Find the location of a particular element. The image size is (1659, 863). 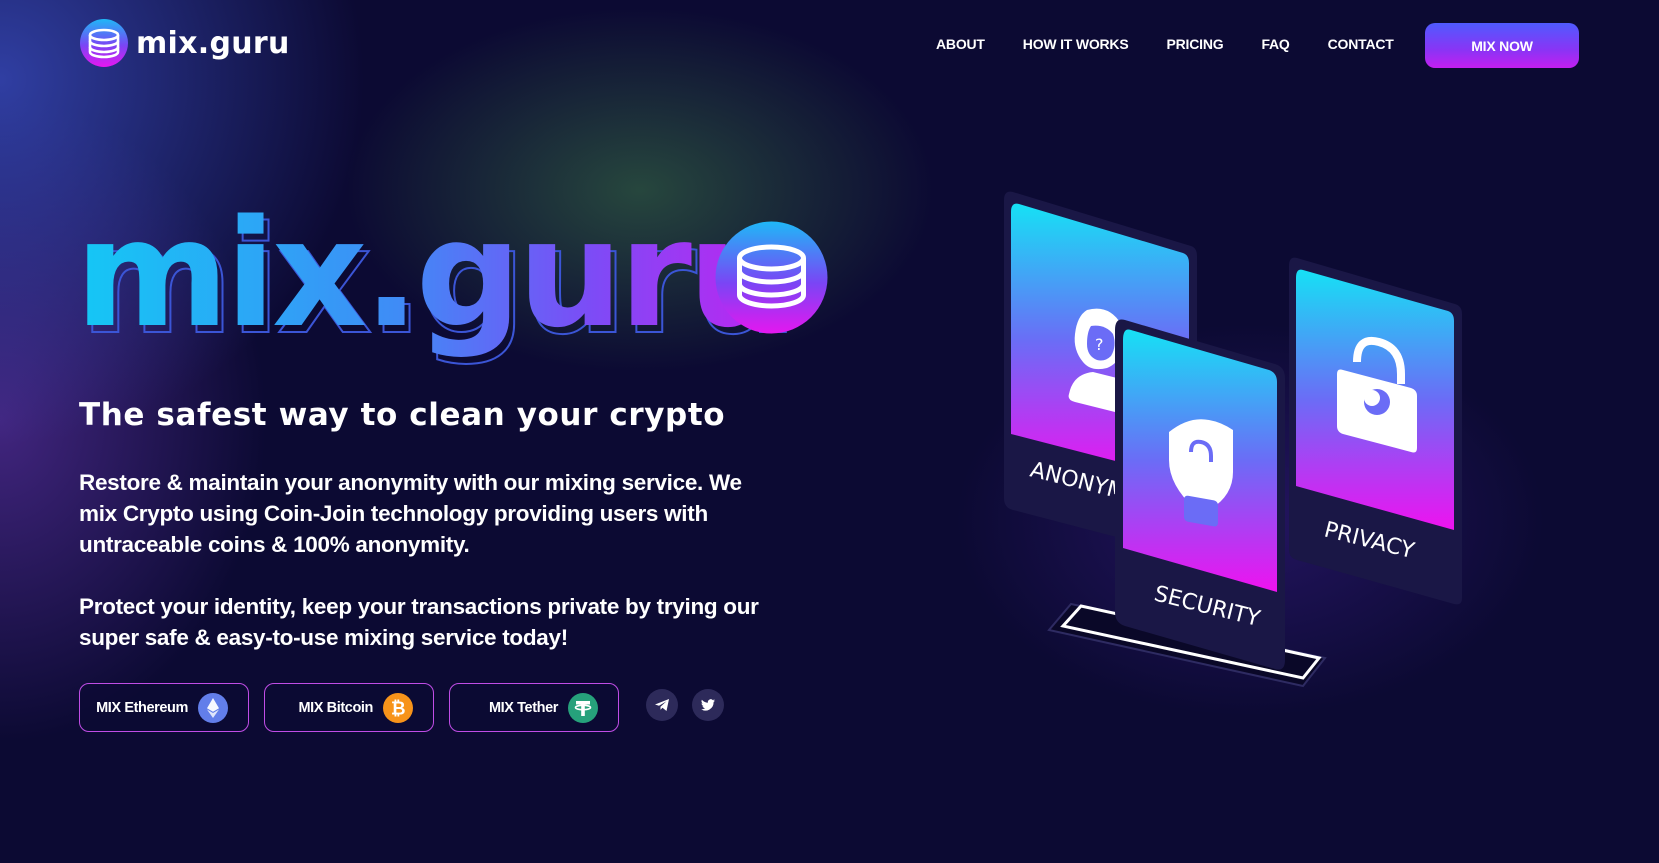

mix-ethereum-button: MIX Ethereum is located at coordinates (164, 707).